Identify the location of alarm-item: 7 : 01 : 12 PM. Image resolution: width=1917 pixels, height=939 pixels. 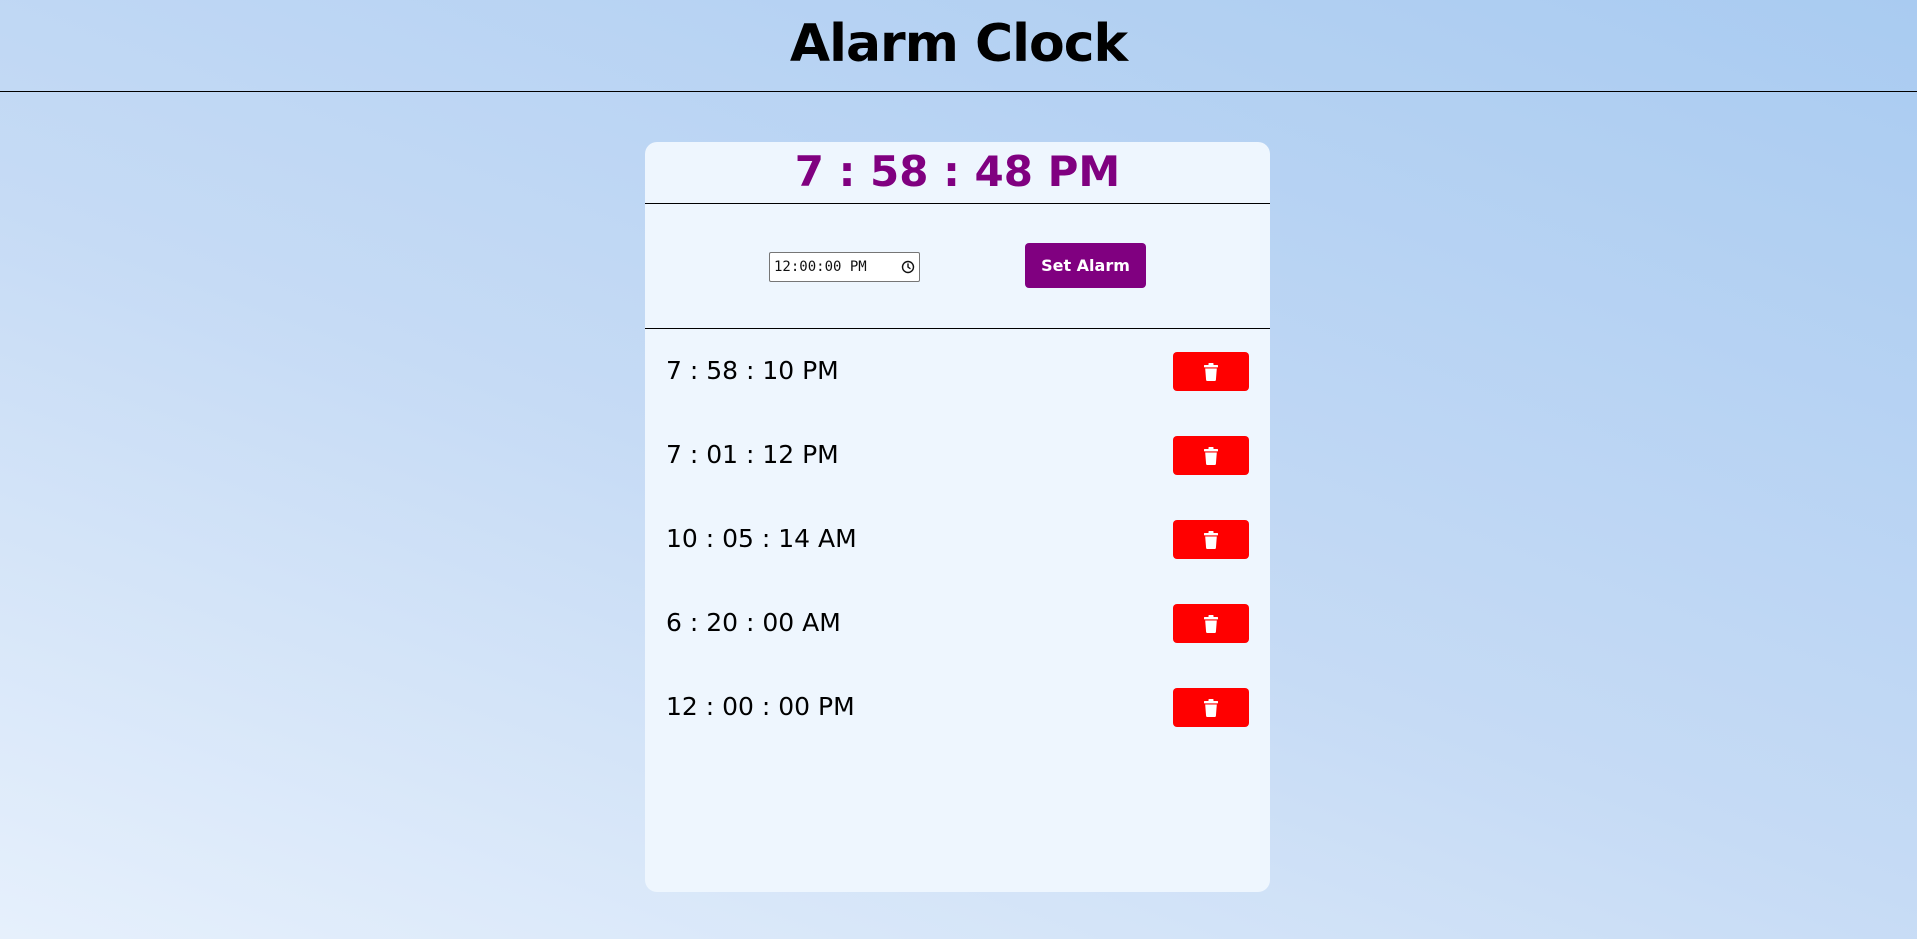
(957, 455).